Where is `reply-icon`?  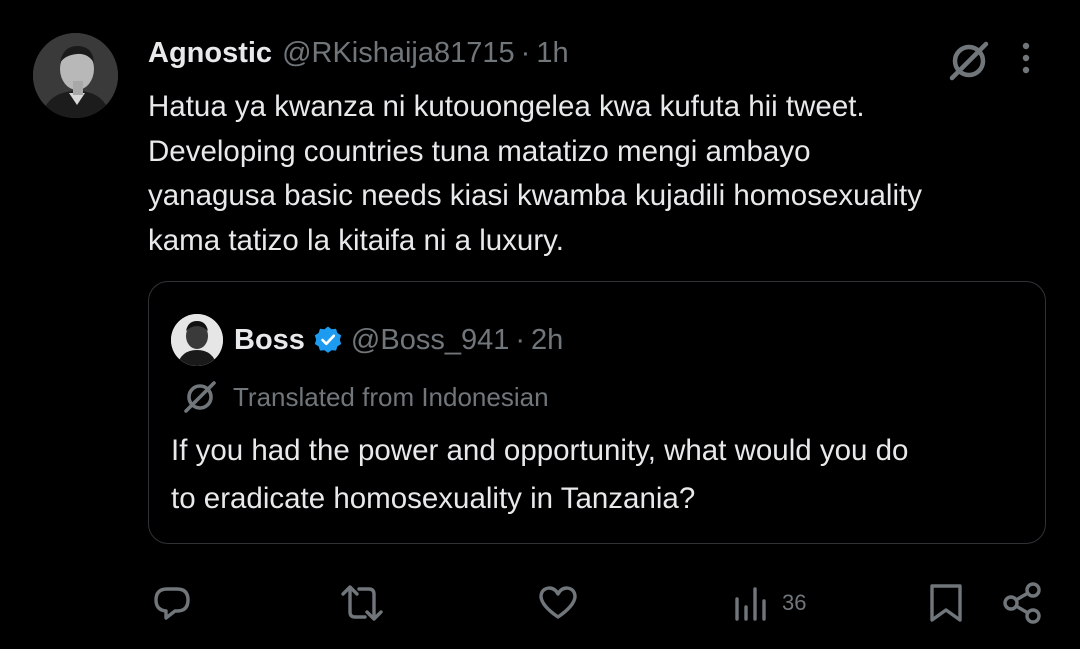 reply-icon is located at coordinates (172, 603).